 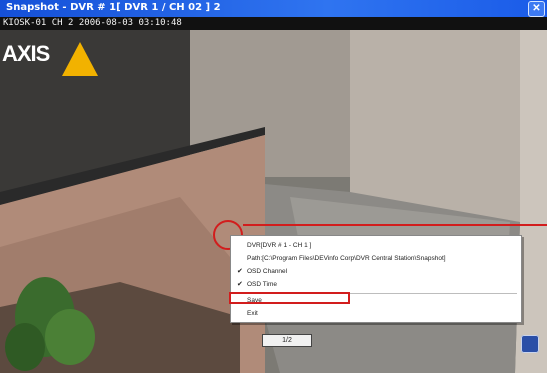 What do you see at coordinates (279, 245) in the screenshot?
I see `menu-item-label: DVR[DVR # 1 - CH 1 ]` at bounding box center [279, 245].